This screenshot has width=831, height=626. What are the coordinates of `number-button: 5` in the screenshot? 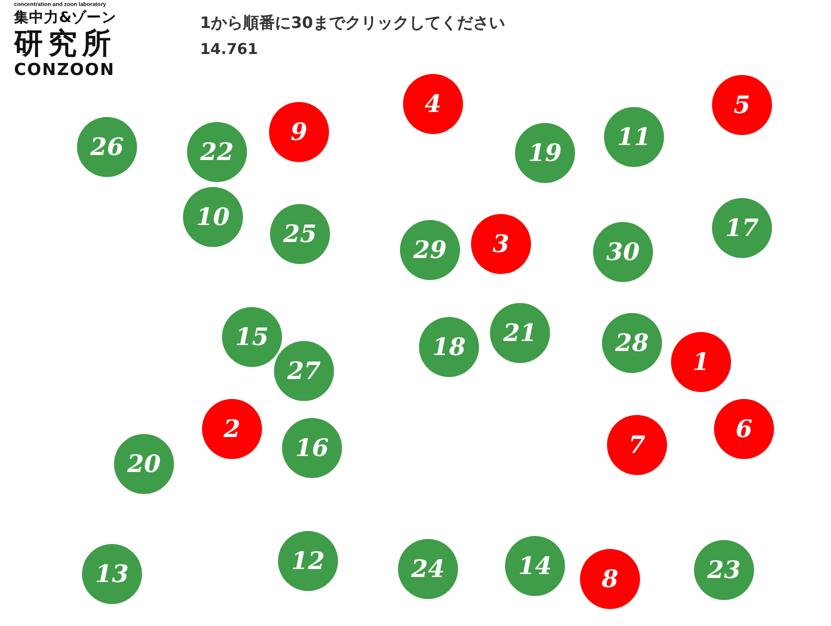 It's located at (742, 105).